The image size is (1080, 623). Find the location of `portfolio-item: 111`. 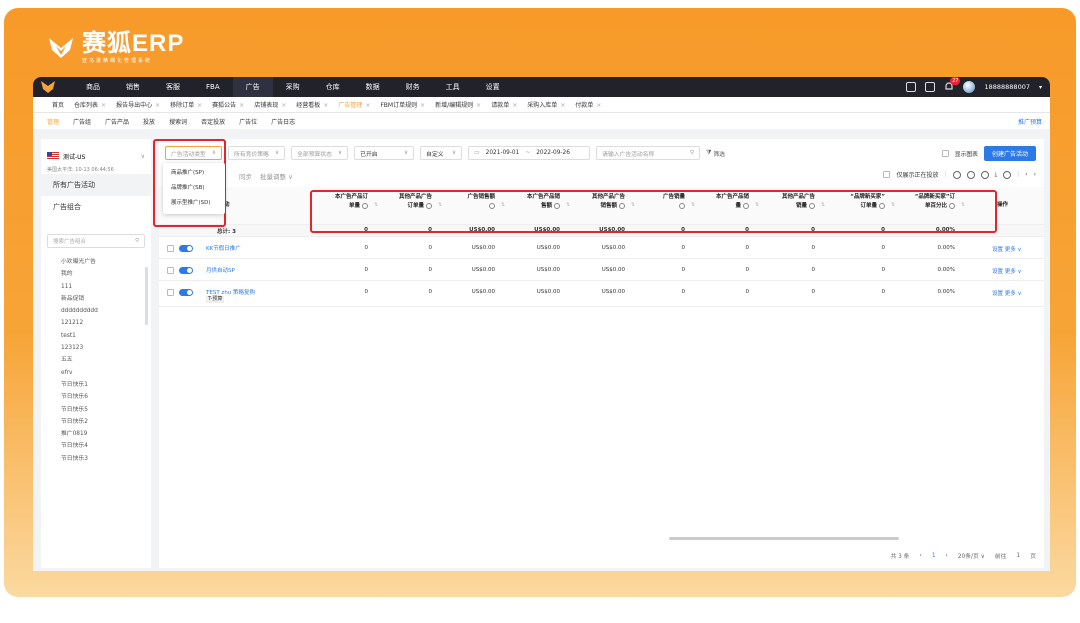

portfolio-item: 111 is located at coordinates (96, 287).